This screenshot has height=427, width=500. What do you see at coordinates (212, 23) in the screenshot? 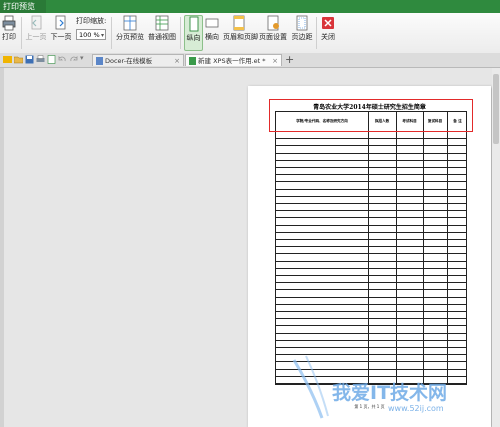
I see `landscape-icon` at bounding box center [212, 23].